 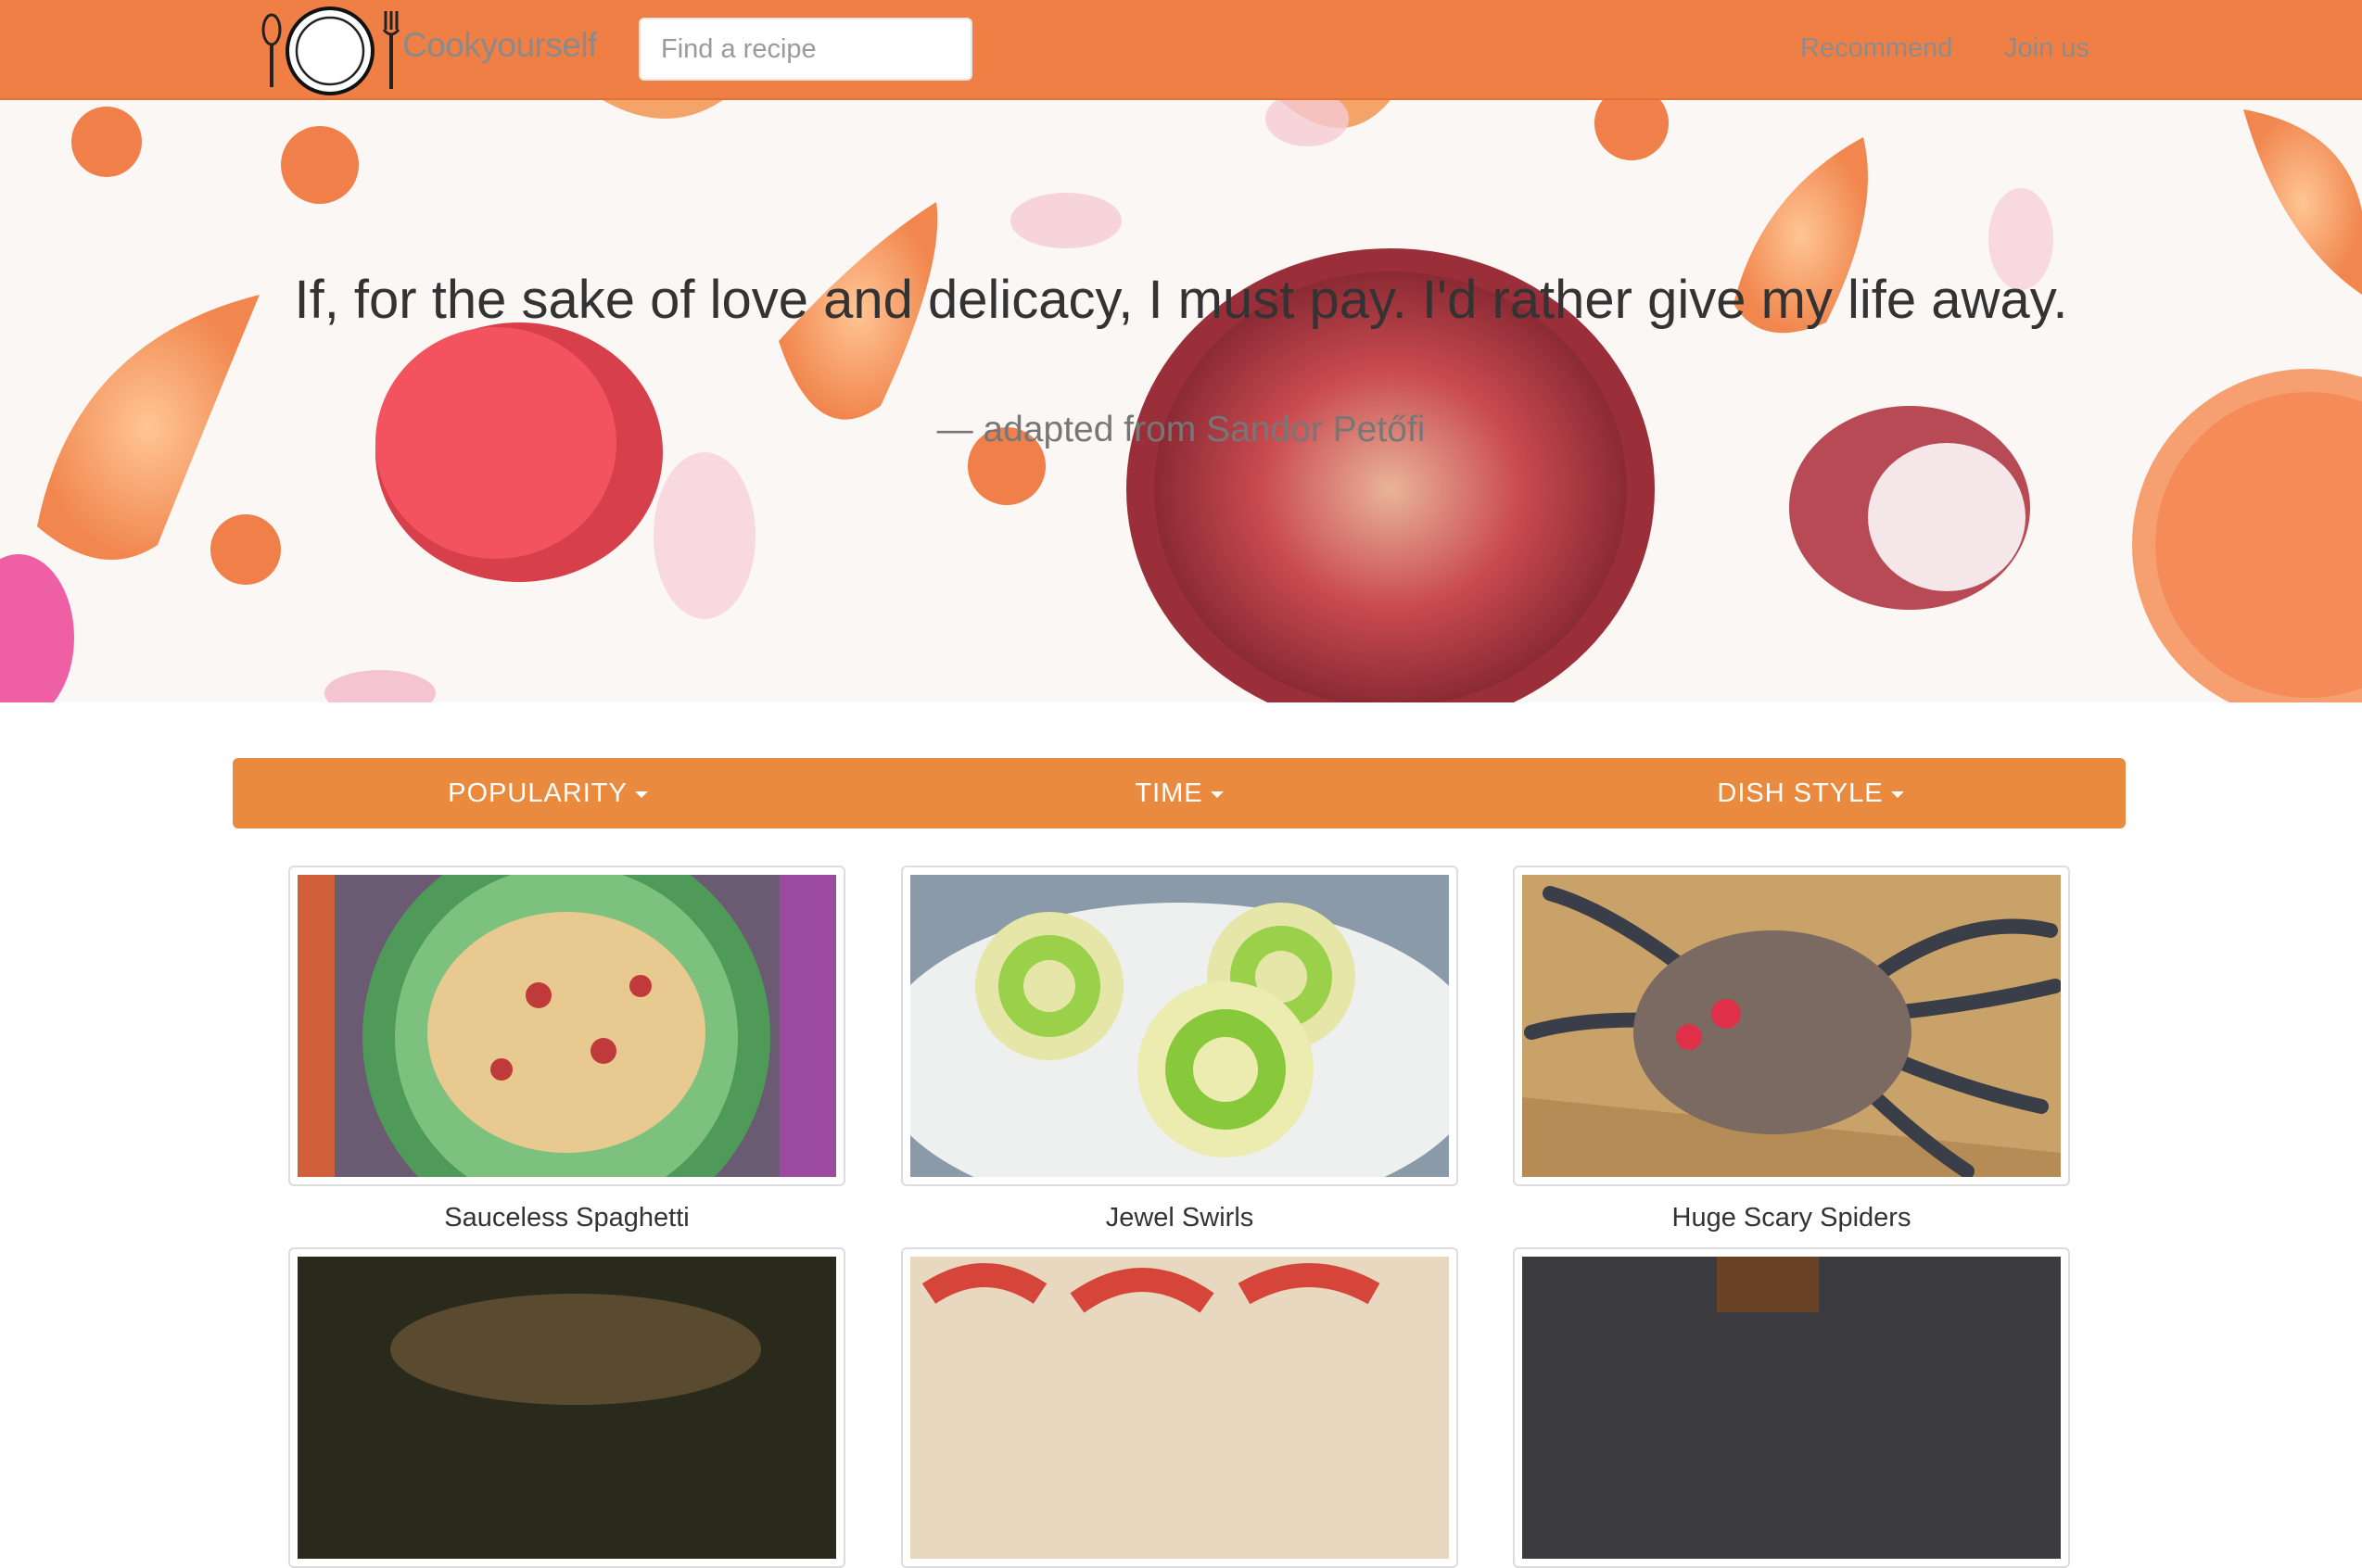 I want to click on search-input, so click(x=806, y=49).